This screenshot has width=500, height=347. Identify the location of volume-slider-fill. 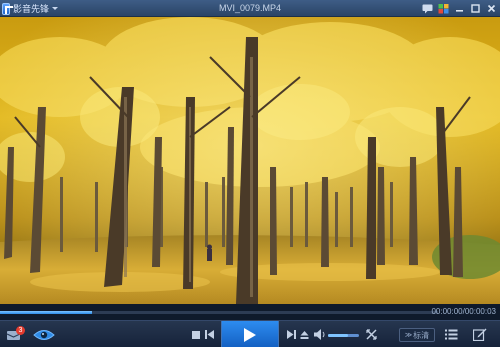
(338, 335).